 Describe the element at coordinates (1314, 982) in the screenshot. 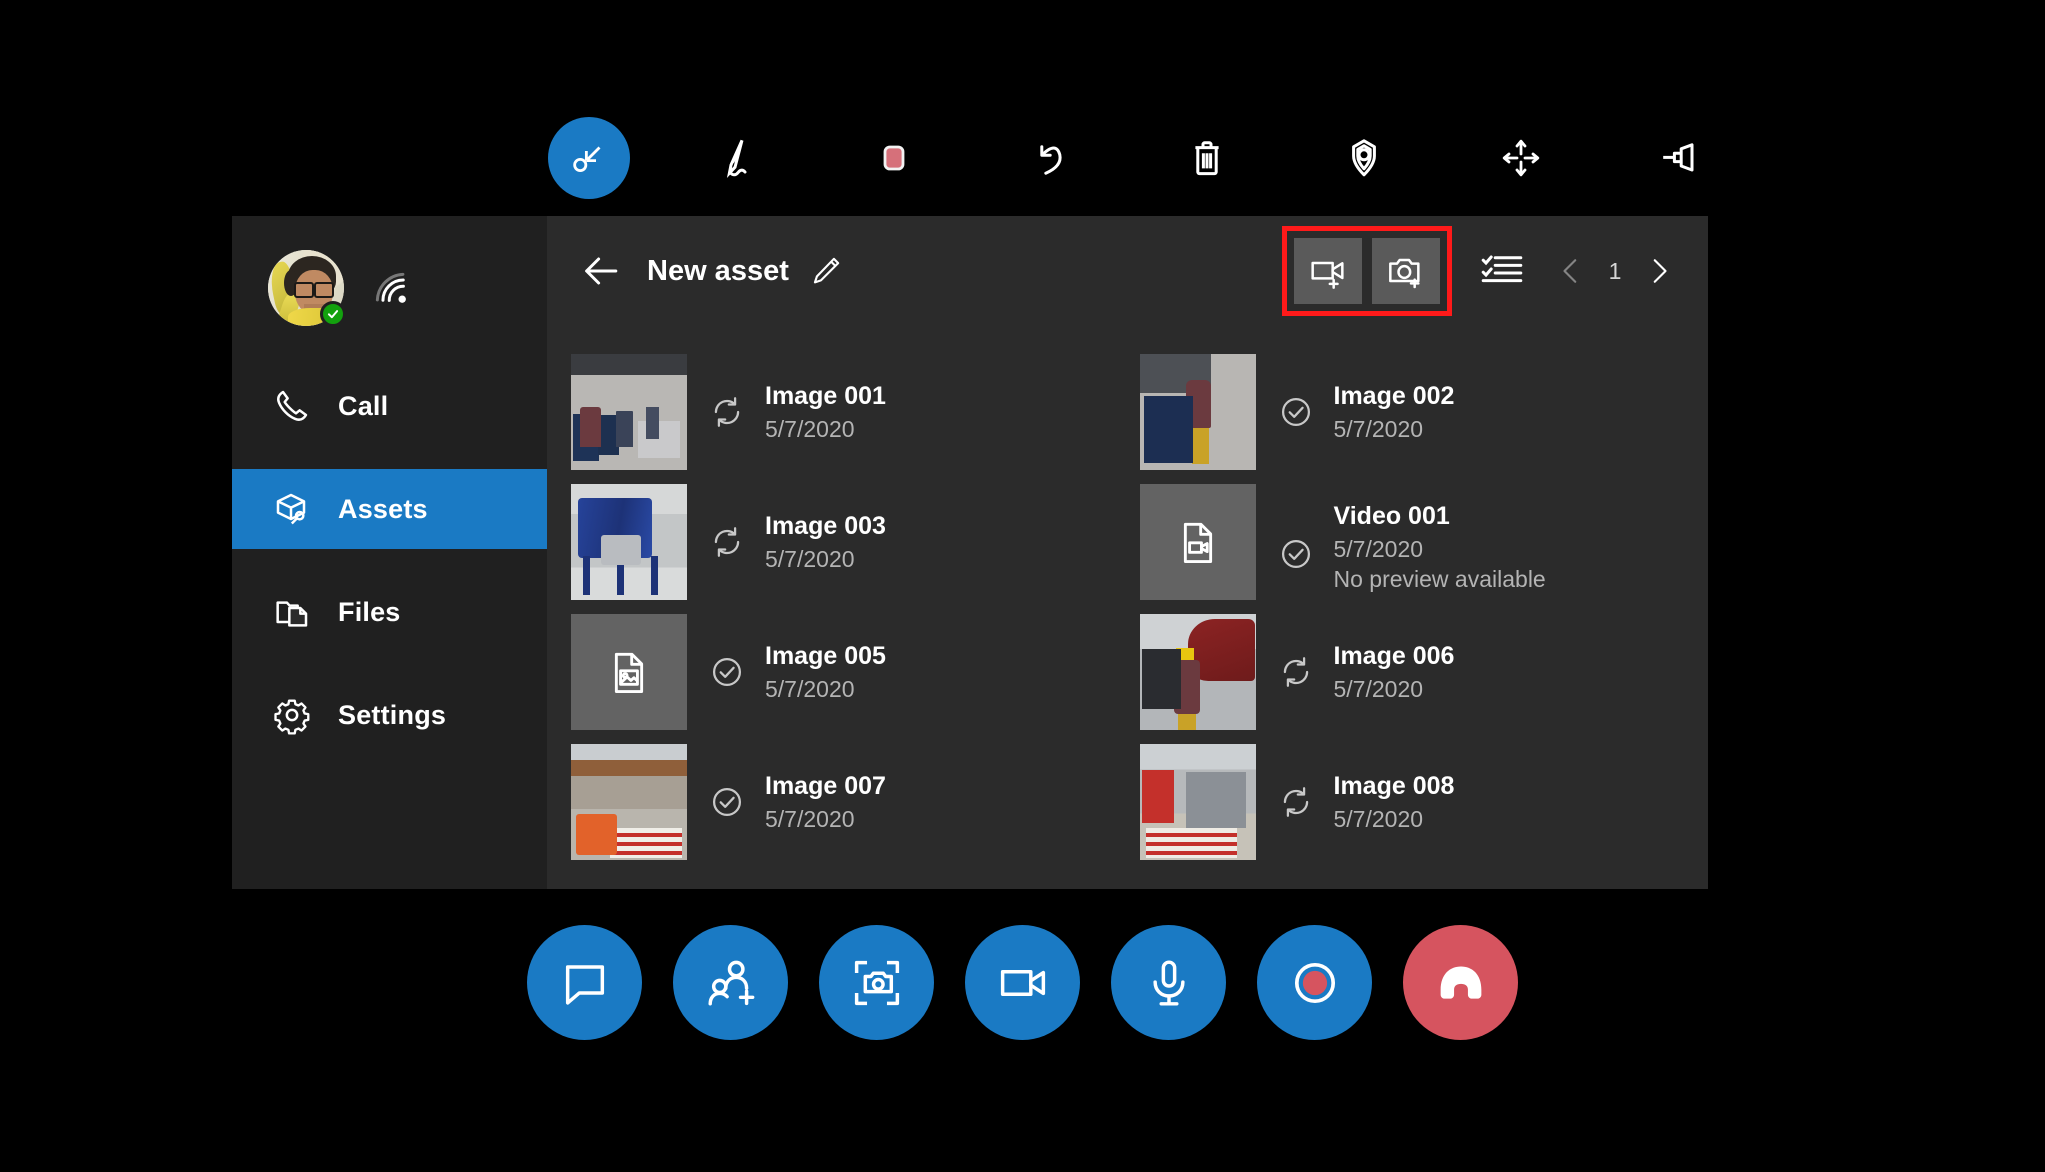

I see `record-button` at that location.